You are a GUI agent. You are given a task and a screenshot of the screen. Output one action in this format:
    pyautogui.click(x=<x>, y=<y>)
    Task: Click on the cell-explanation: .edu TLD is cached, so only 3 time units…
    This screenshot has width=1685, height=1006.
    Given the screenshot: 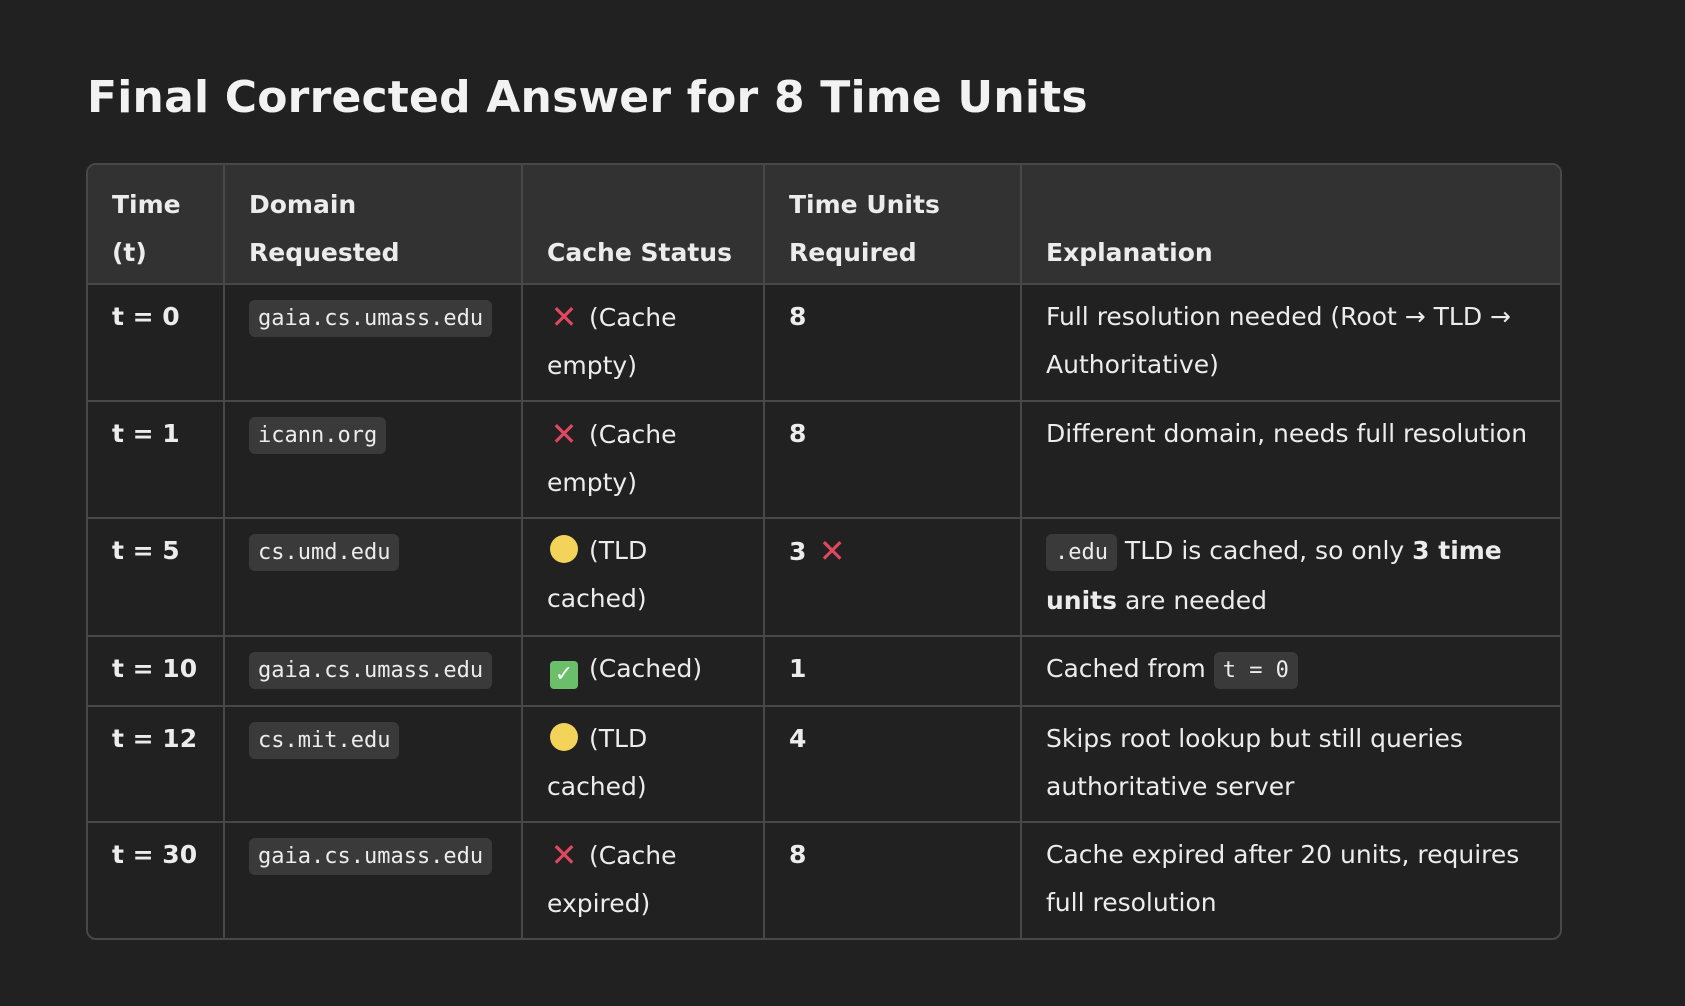 What is the action you would take?
    pyautogui.click(x=1290, y=577)
    